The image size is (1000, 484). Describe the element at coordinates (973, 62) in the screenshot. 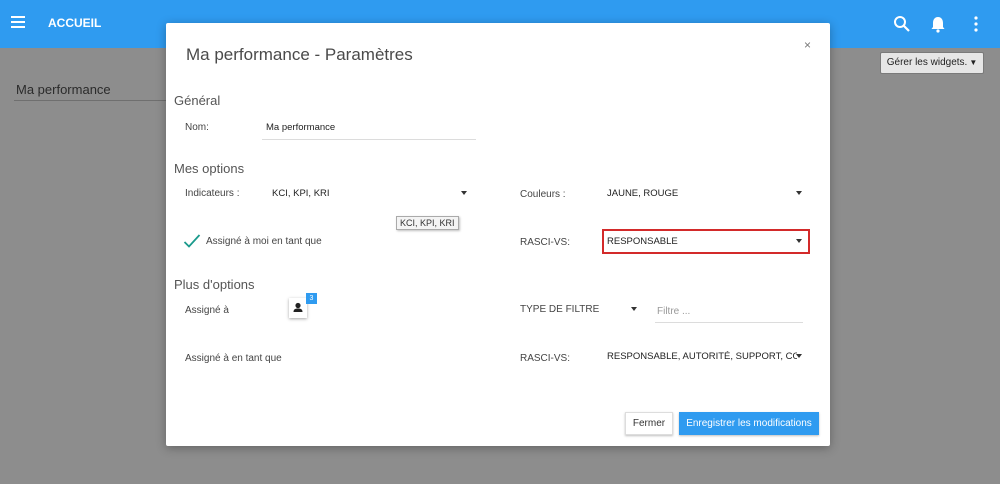

I see `caret-down-icon: ▼` at that location.